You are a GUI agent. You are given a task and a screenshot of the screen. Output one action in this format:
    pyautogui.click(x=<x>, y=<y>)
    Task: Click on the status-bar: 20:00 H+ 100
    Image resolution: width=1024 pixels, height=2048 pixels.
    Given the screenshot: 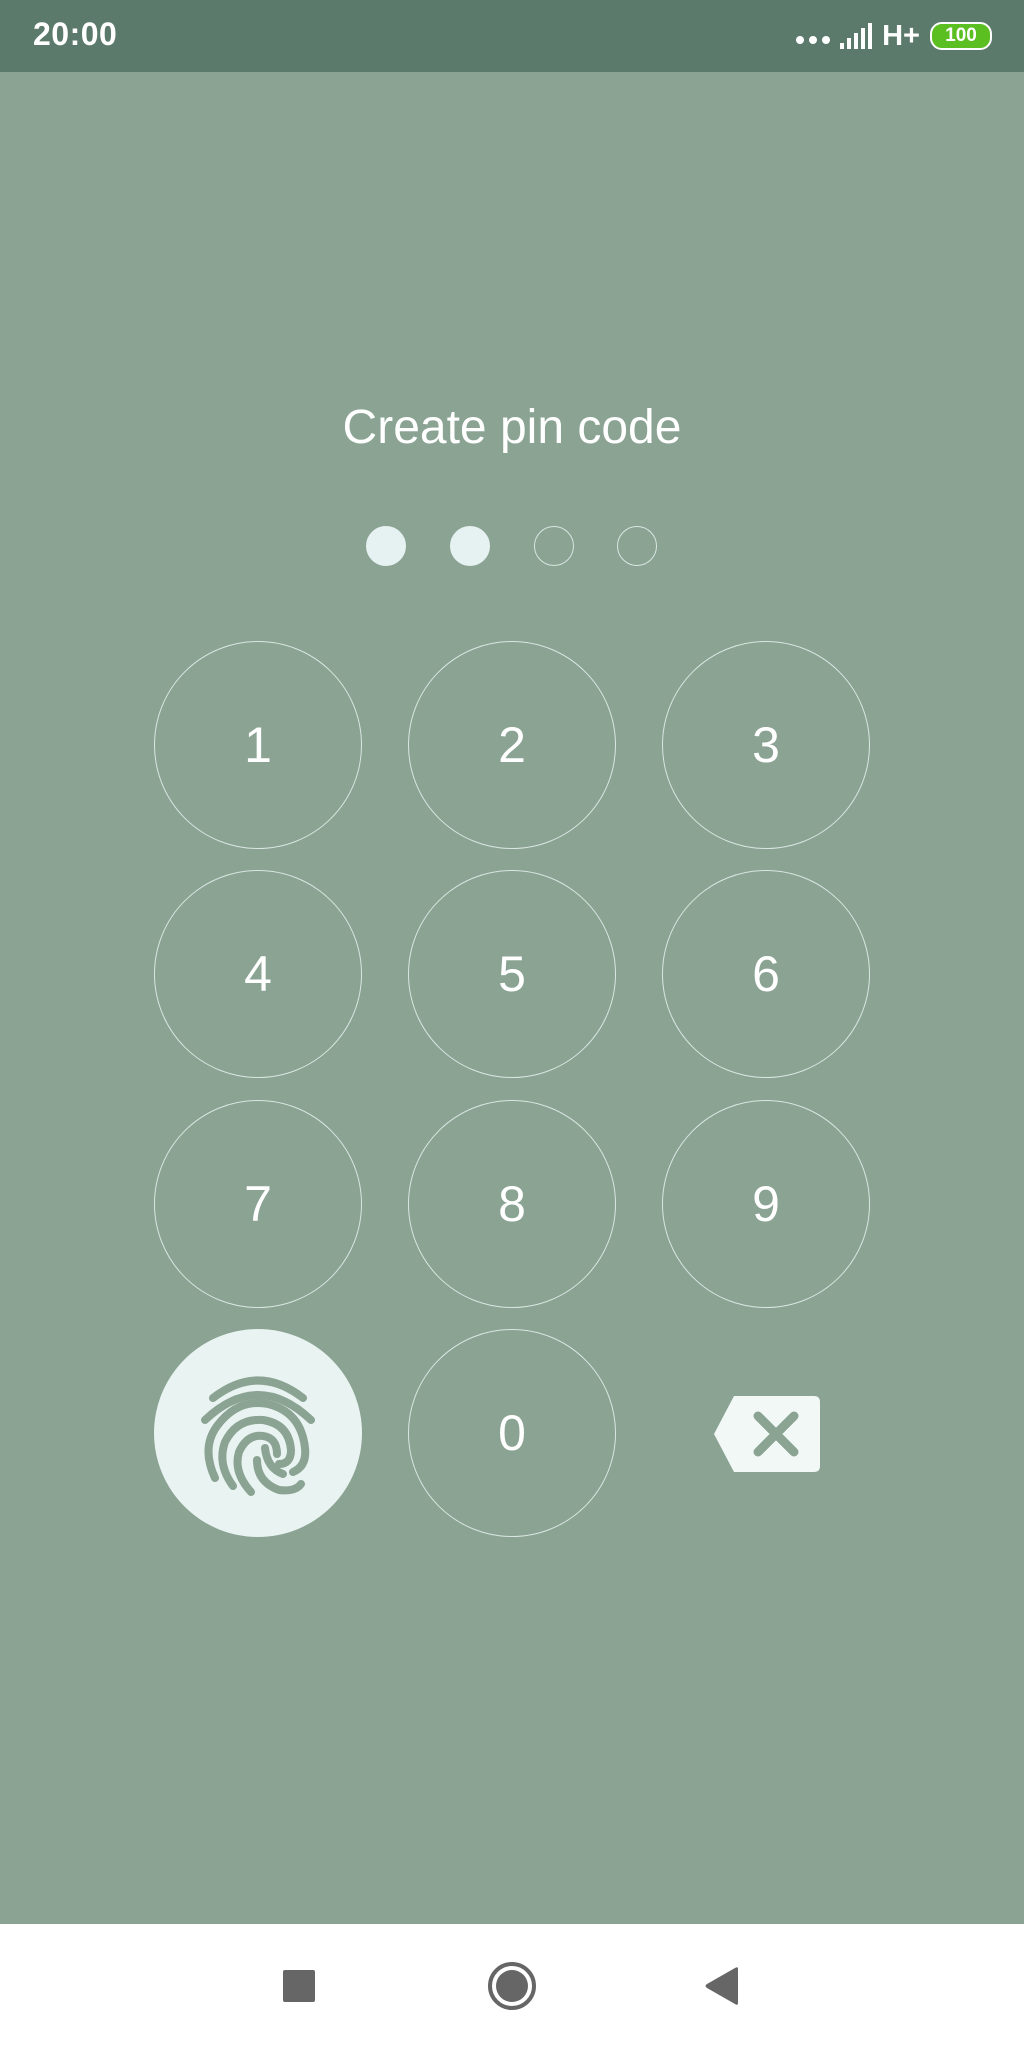 What is the action you would take?
    pyautogui.click(x=512, y=36)
    